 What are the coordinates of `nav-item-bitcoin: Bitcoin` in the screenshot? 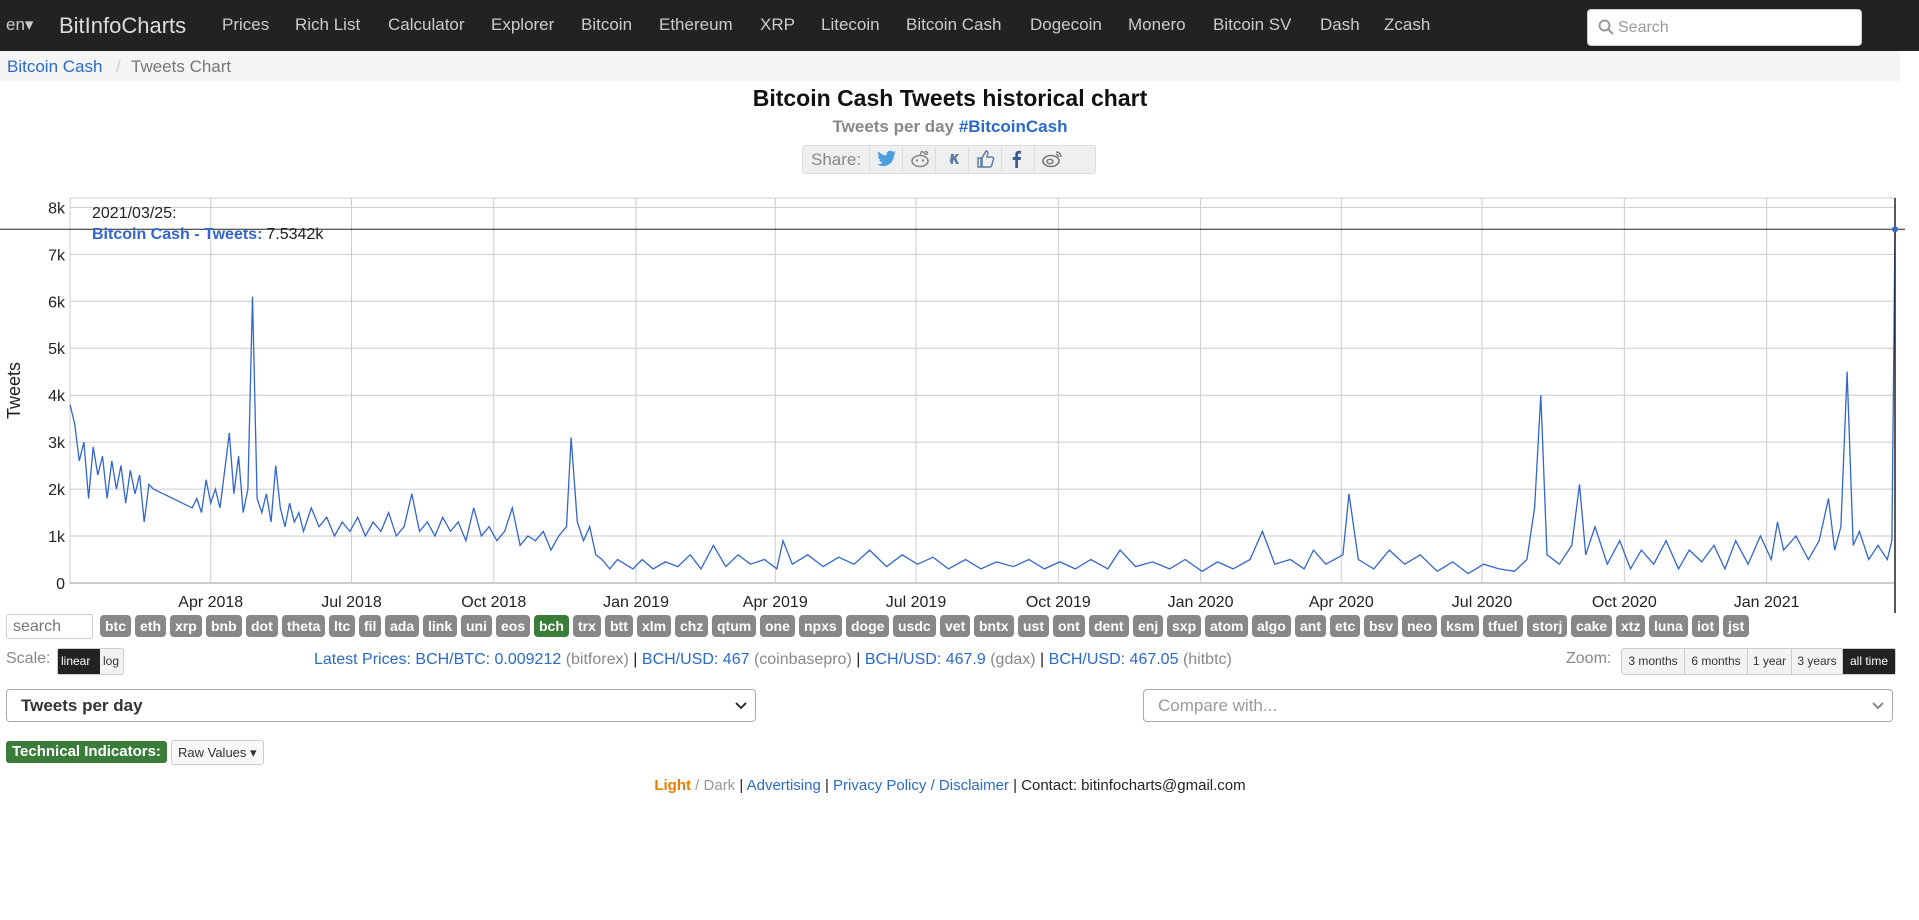 It's located at (606, 25).